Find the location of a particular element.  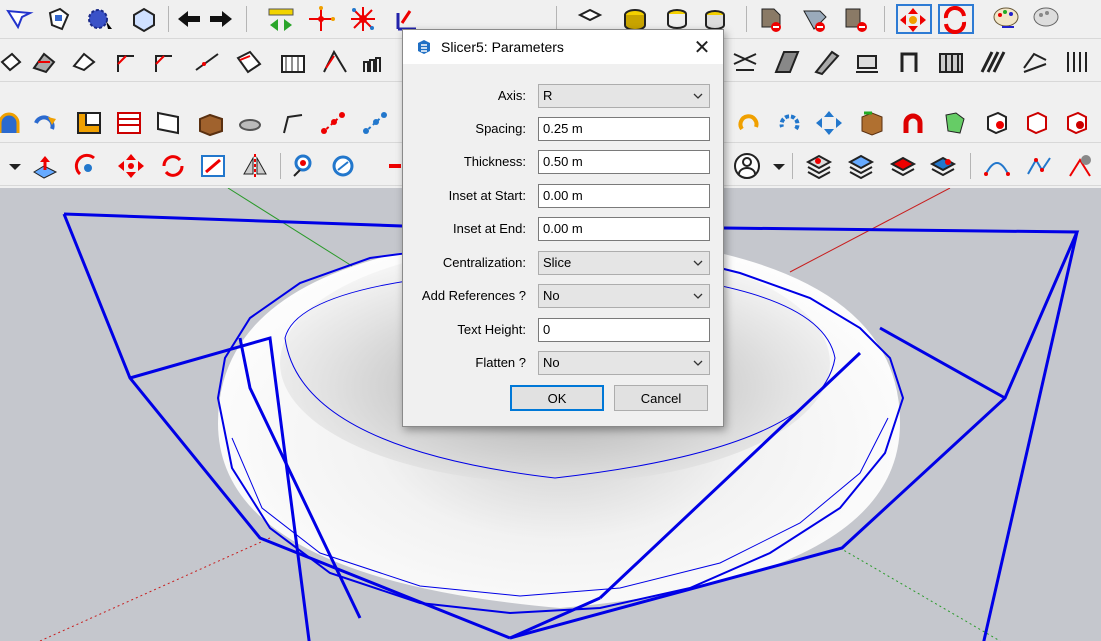

thickness-input: 0.50 m is located at coordinates (624, 162).